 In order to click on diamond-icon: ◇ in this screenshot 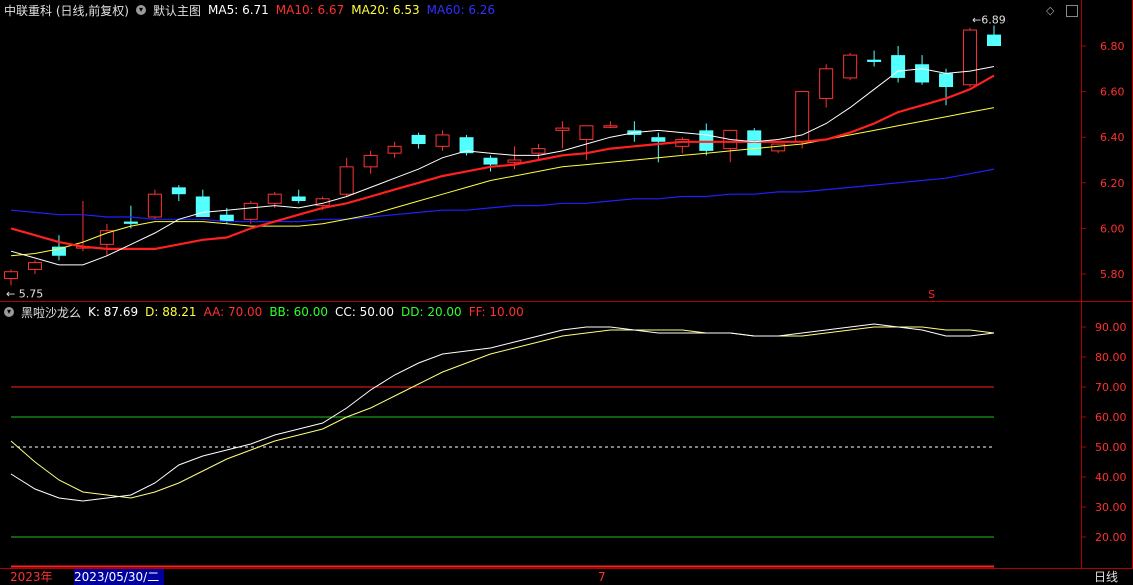, I will do `click(1050, 10)`.